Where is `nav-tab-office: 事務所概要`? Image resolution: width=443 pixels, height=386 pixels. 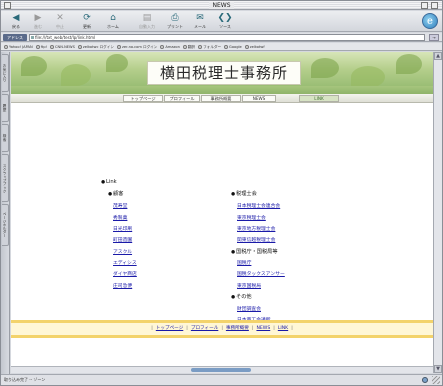
nav-tab-office: 事務所概要 is located at coordinates (221, 98).